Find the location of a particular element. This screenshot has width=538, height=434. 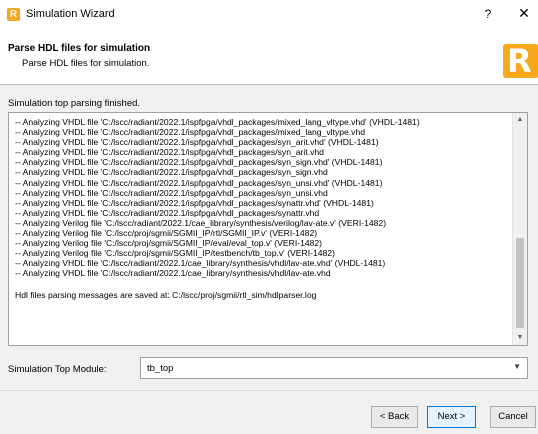

scroll-up-icon: ▲ is located at coordinates (520, 120).